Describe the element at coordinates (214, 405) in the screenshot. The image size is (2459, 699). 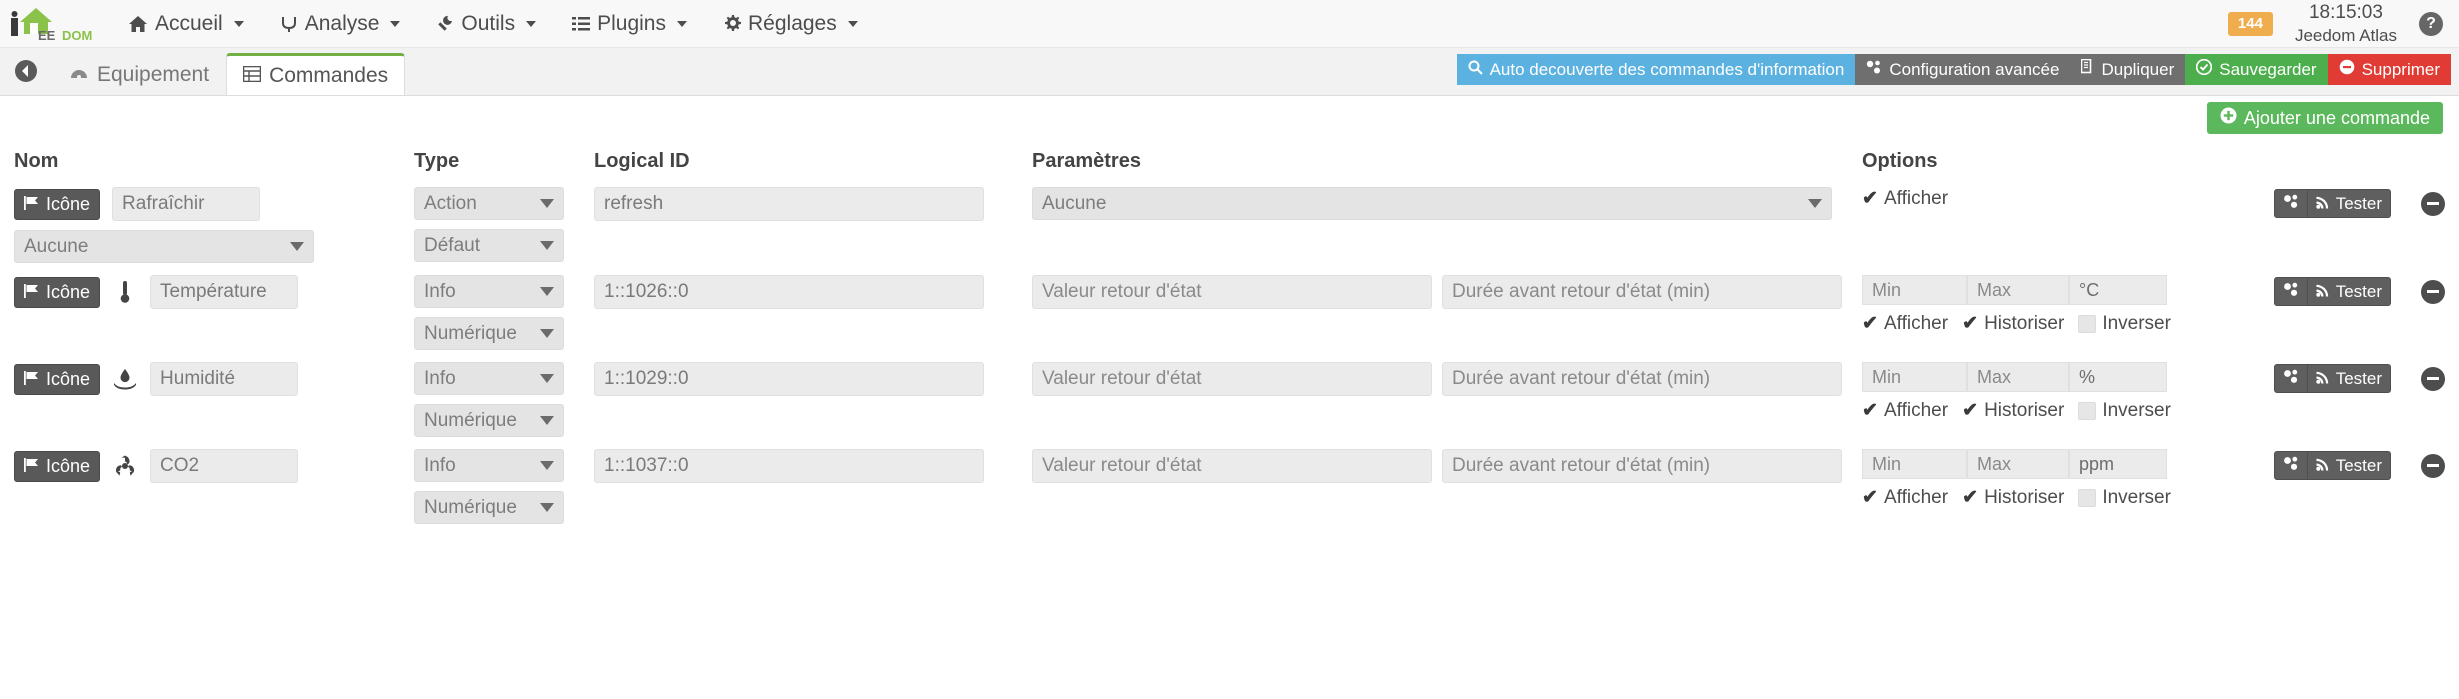
I see `cell-nom: Icône Humidité` at that location.